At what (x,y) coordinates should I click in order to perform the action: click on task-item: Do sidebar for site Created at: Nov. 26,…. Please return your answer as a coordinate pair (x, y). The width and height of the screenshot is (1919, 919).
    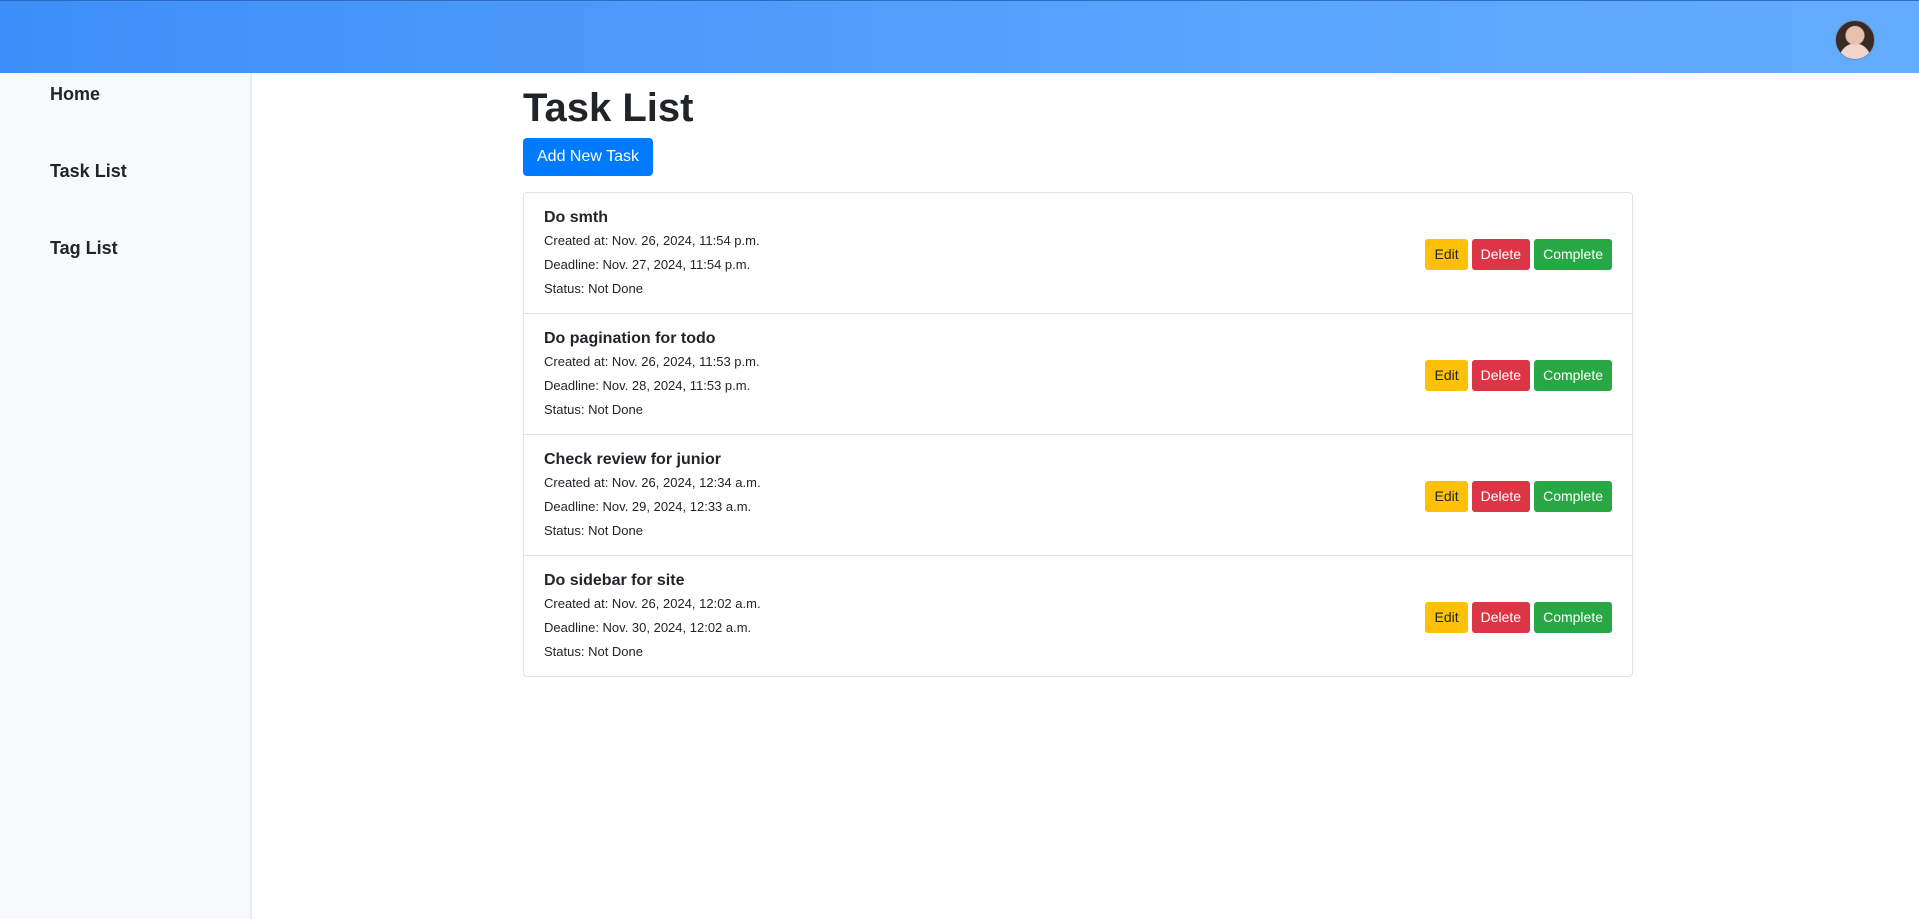
    Looking at the image, I should click on (1078, 616).